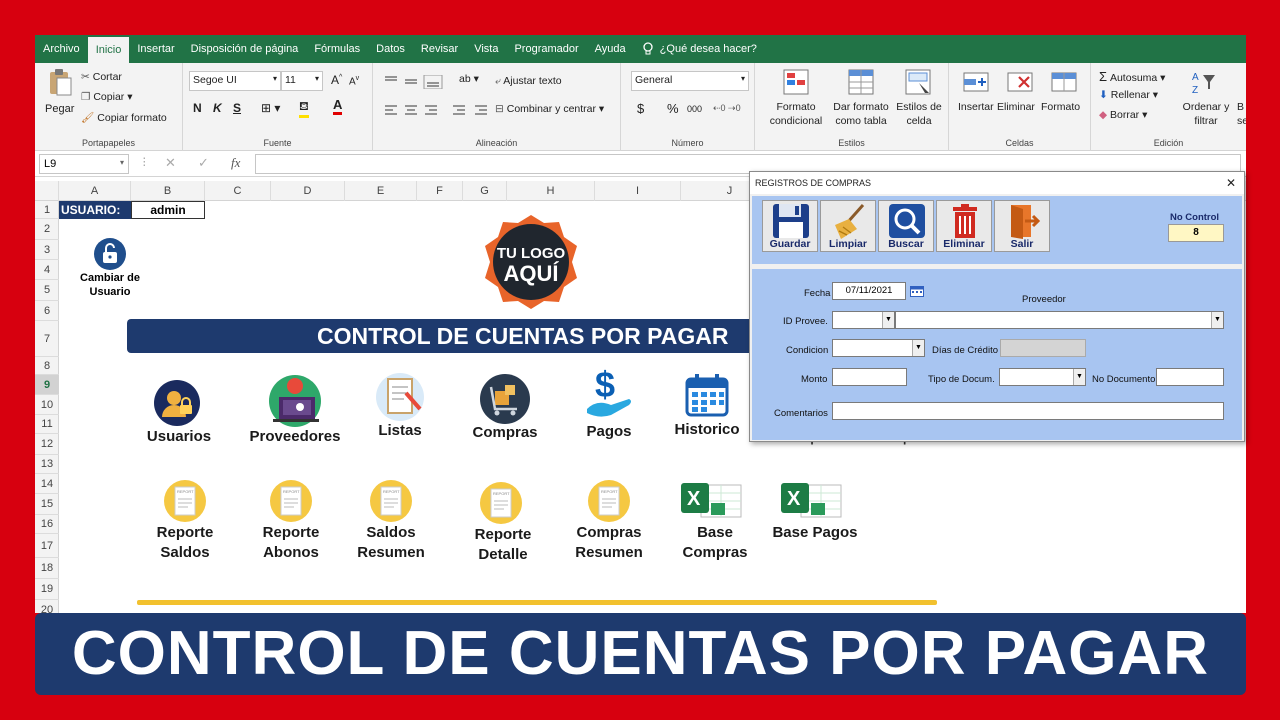  I want to click on thousands-button: 000, so click(694, 109).